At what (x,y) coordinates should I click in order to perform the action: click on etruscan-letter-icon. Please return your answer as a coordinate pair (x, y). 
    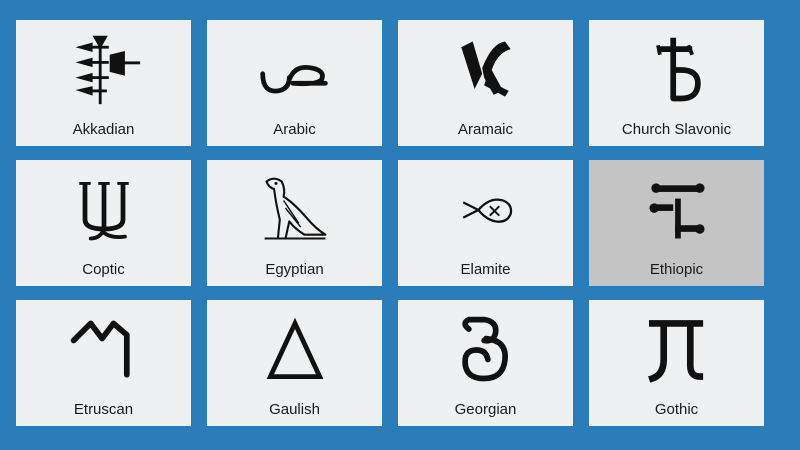
    Looking at the image, I should click on (103, 350).